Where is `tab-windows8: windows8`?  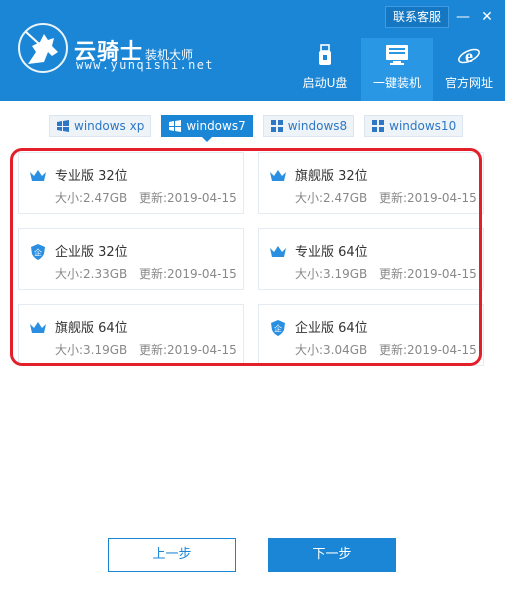
tab-windows8: windows8 is located at coordinates (308, 126).